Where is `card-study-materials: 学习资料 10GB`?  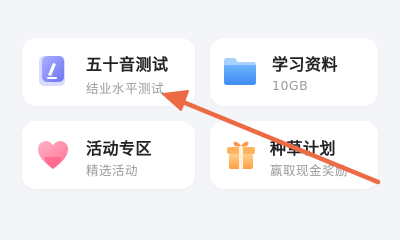 card-study-materials: 学习资料 10GB is located at coordinates (294, 72).